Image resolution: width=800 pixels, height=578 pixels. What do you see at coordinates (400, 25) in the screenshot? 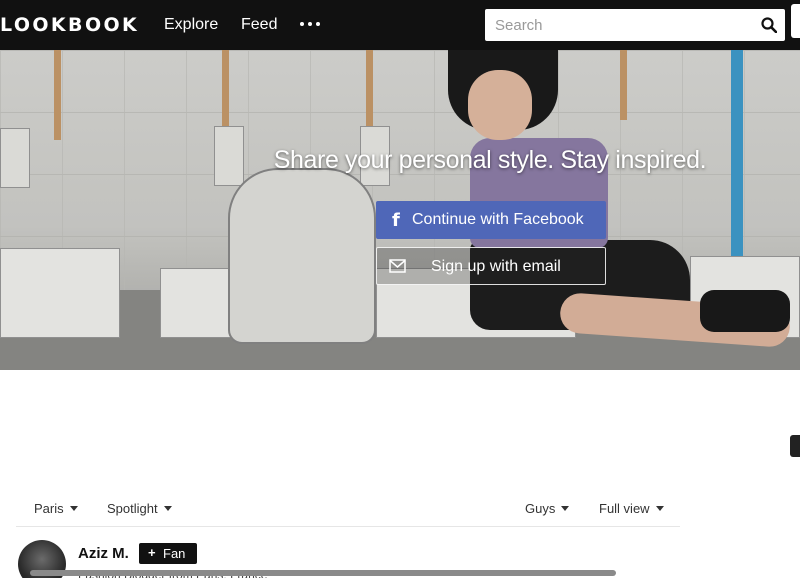
I see `top-nav: LOOKBOOK Explore Feed` at bounding box center [400, 25].